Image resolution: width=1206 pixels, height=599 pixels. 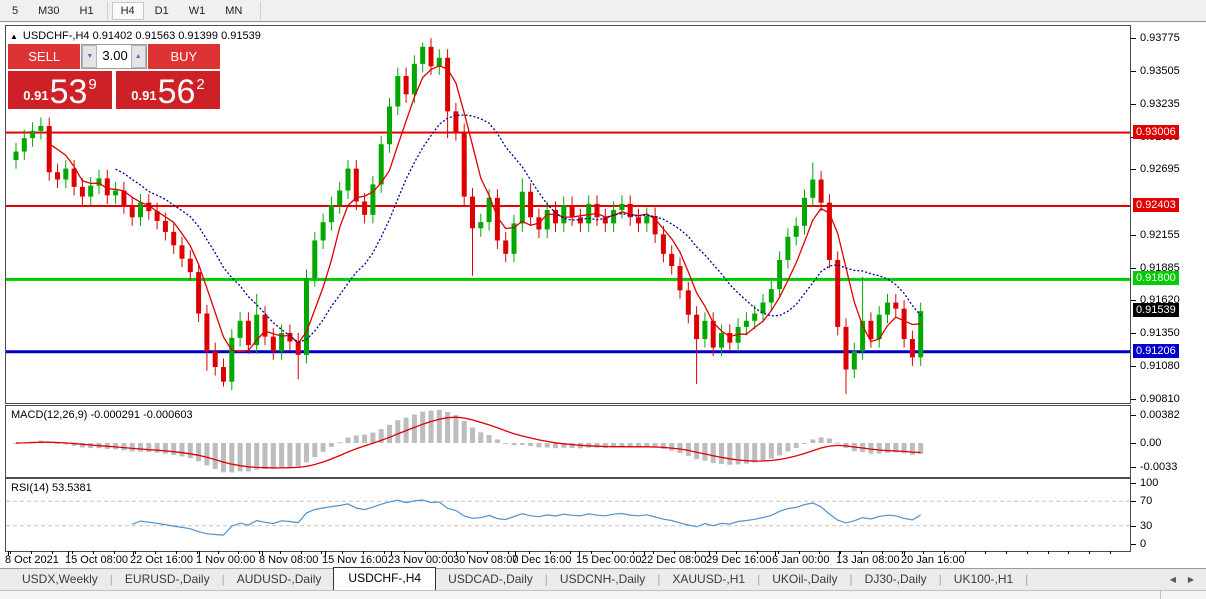 I want to click on volume-input: 3.00, so click(x=114, y=56).